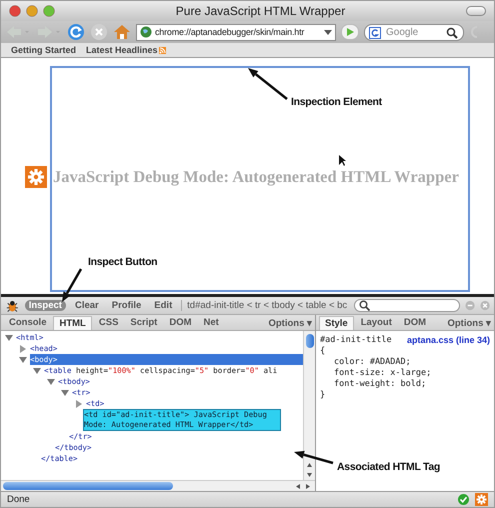 This screenshot has height=508, width=495. I want to click on panel-tab: Script, so click(143, 322).